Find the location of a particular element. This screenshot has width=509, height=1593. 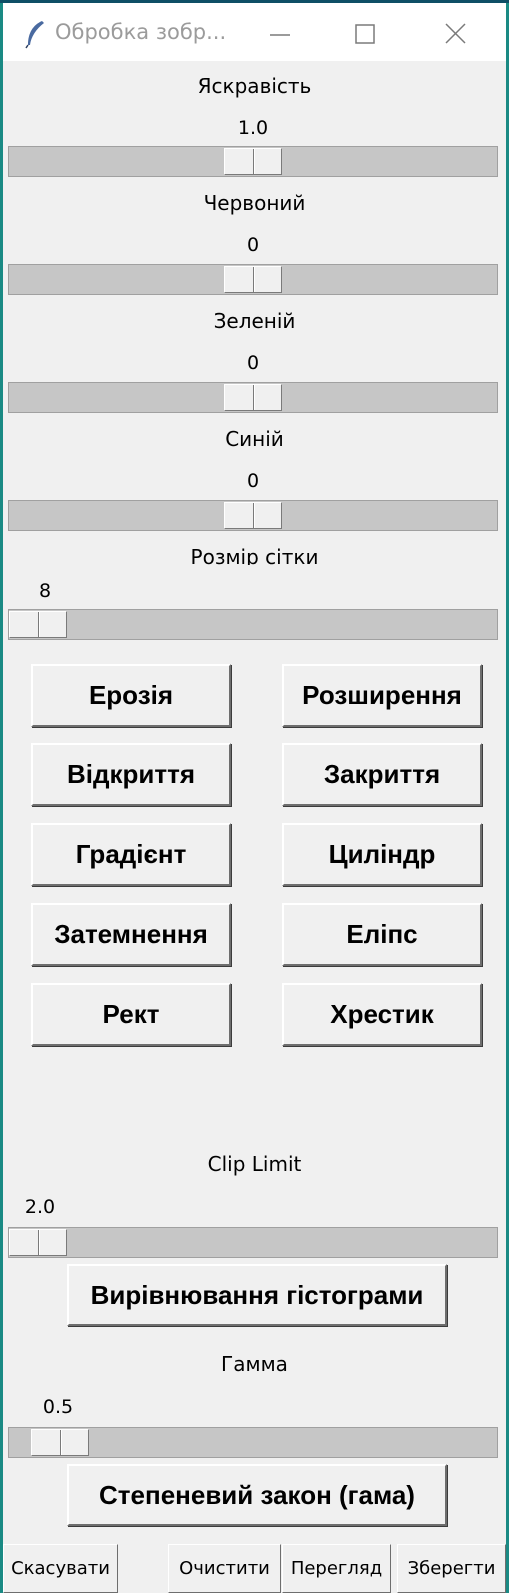

opening-button: Відкриття is located at coordinates (131, 774).